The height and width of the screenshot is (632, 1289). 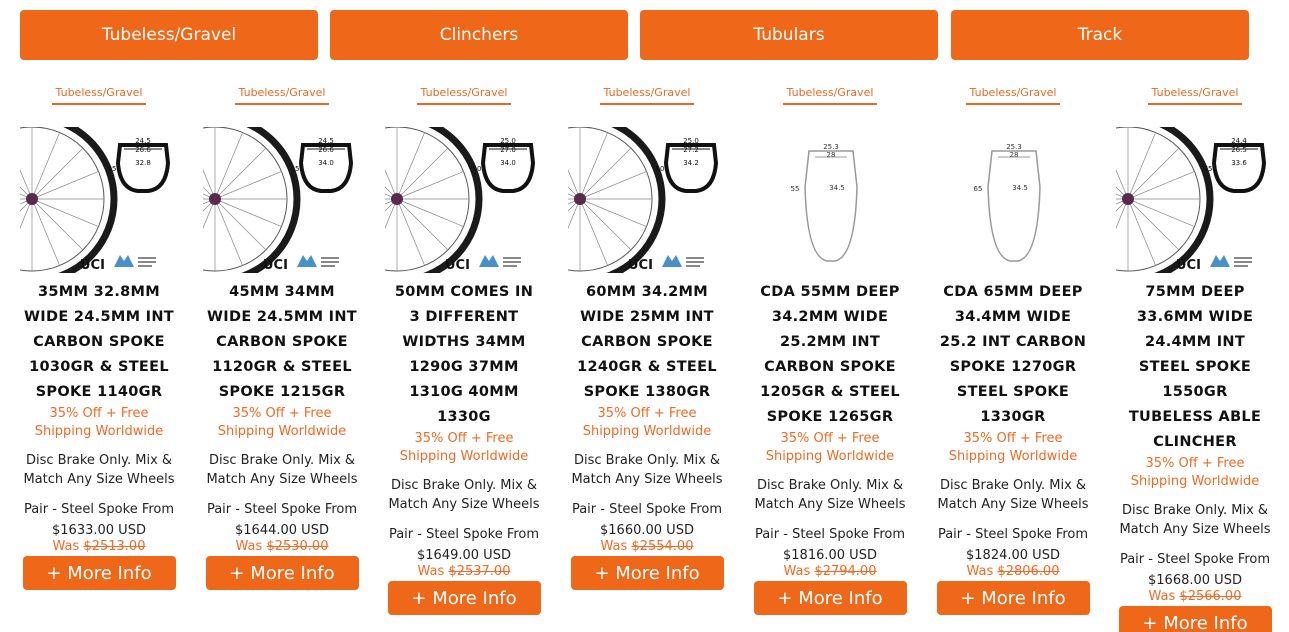 I want to click on mid-width-label: 26.5, so click(x=1239, y=150).